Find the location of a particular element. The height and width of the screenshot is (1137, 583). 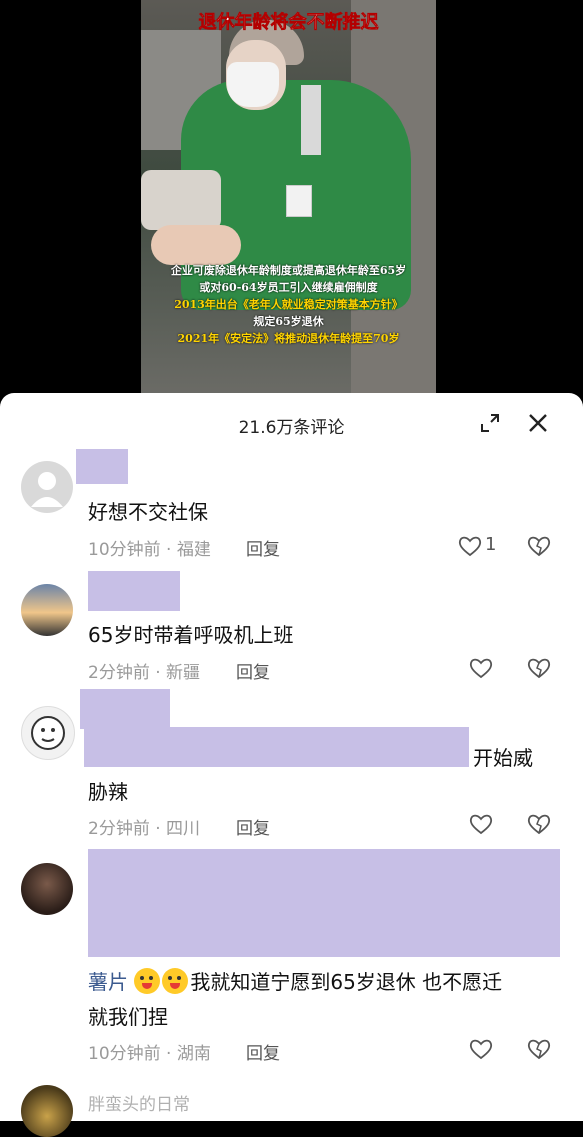

video-caption-4: 规定65岁退休 is located at coordinates (288, 321).